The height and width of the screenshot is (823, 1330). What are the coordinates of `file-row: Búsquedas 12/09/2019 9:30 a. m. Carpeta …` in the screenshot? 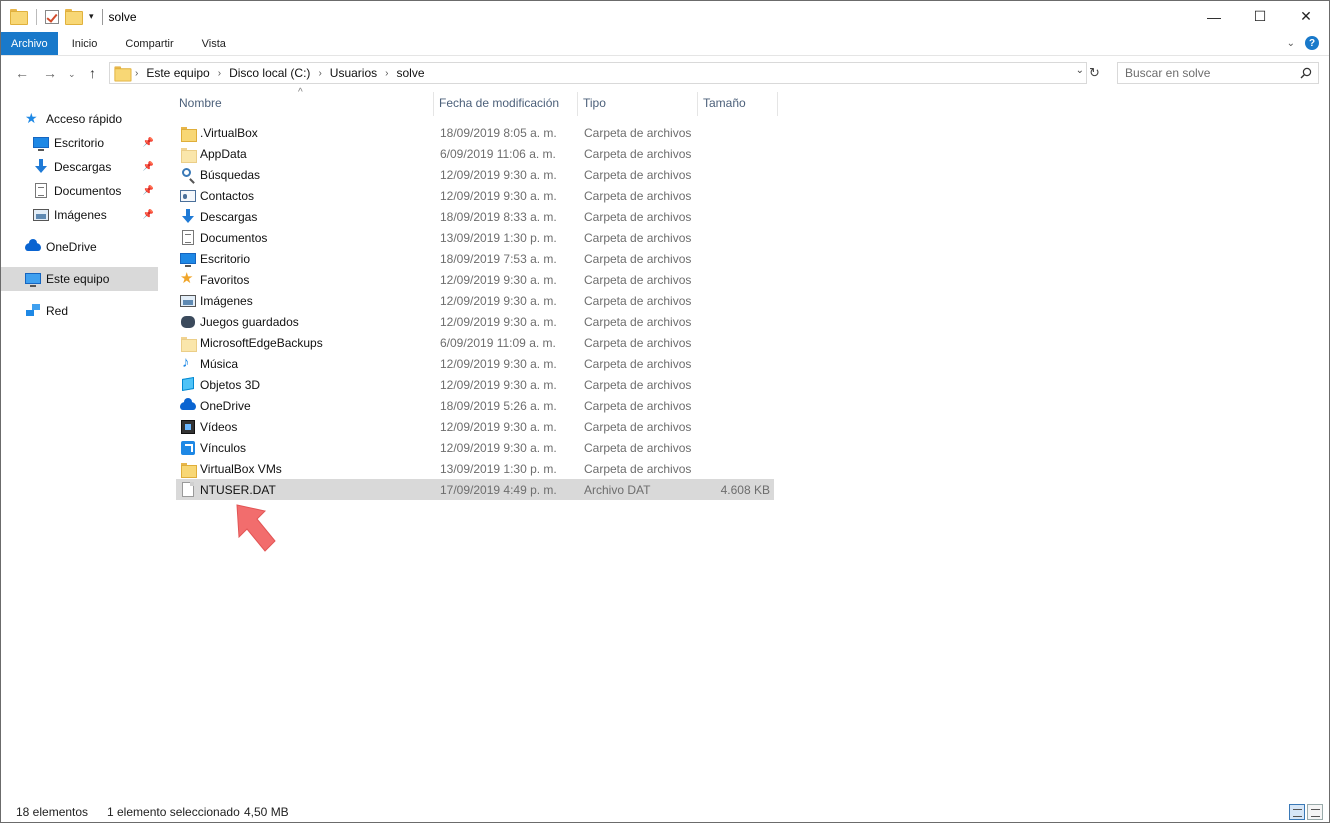 It's located at (475, 174).